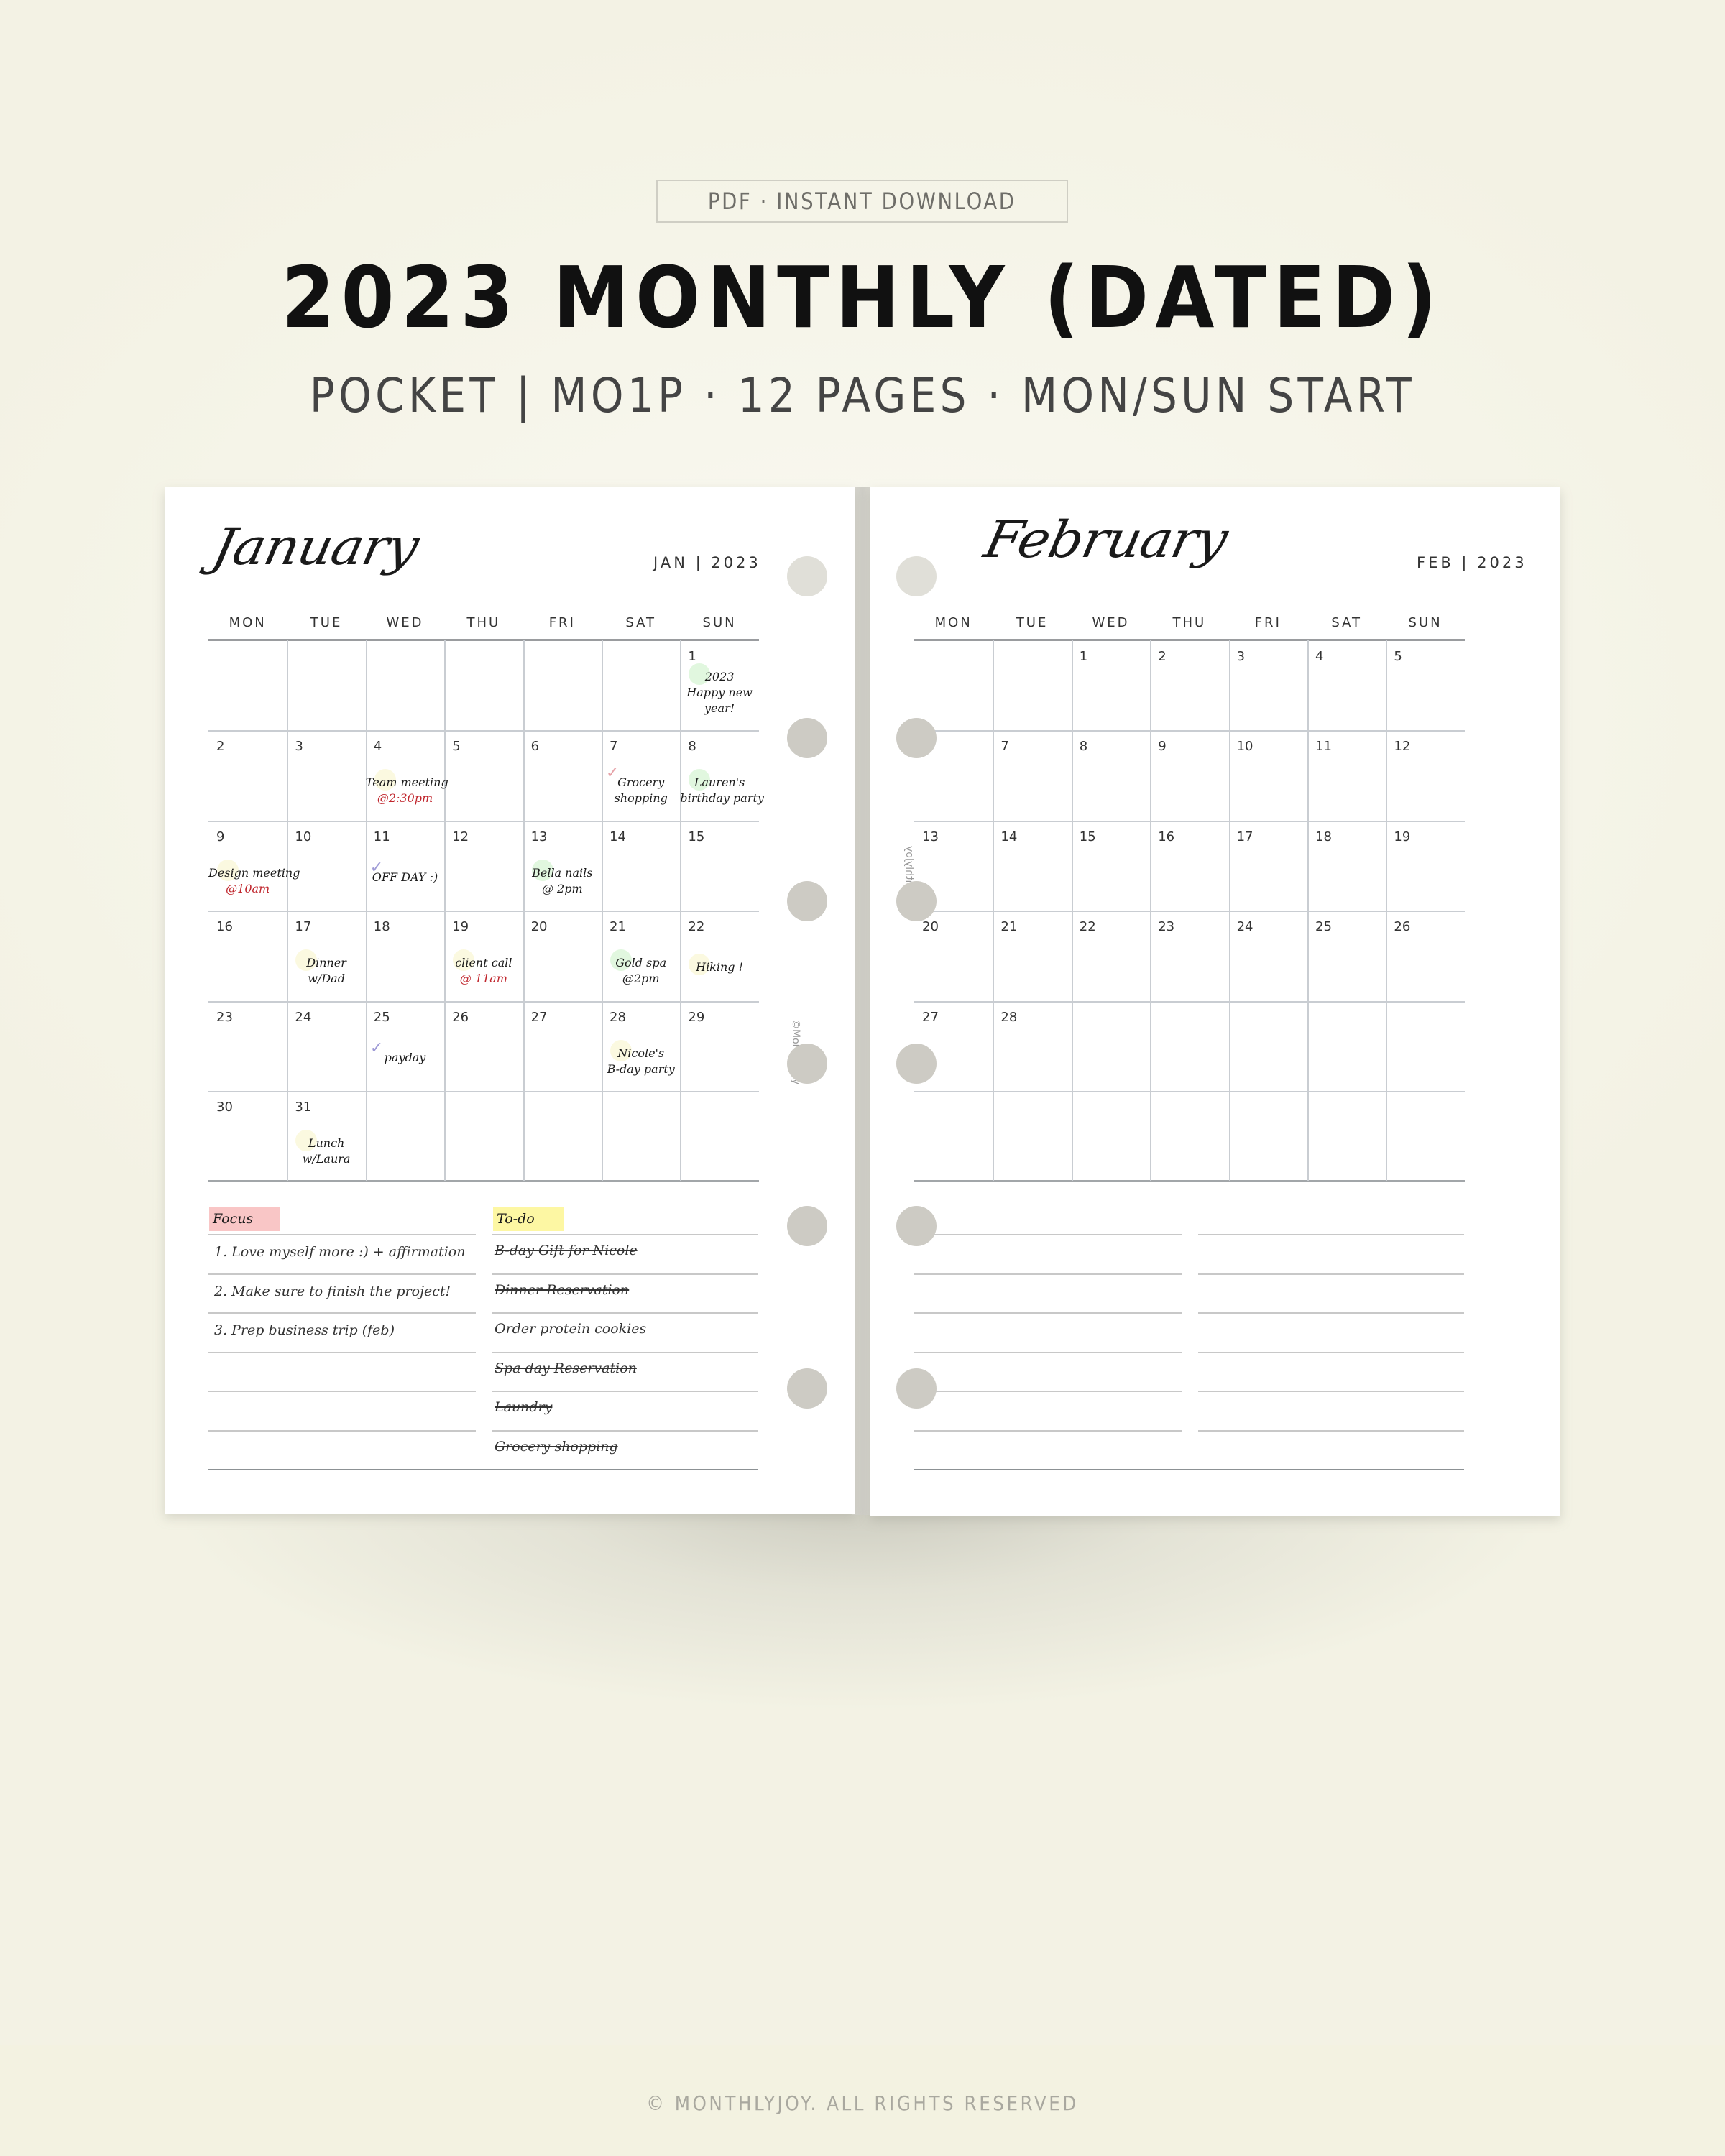 Image resolution: width=1725 pixels, height=2156 pixels. I want to click on day-number: 29, so click(696, 1017).